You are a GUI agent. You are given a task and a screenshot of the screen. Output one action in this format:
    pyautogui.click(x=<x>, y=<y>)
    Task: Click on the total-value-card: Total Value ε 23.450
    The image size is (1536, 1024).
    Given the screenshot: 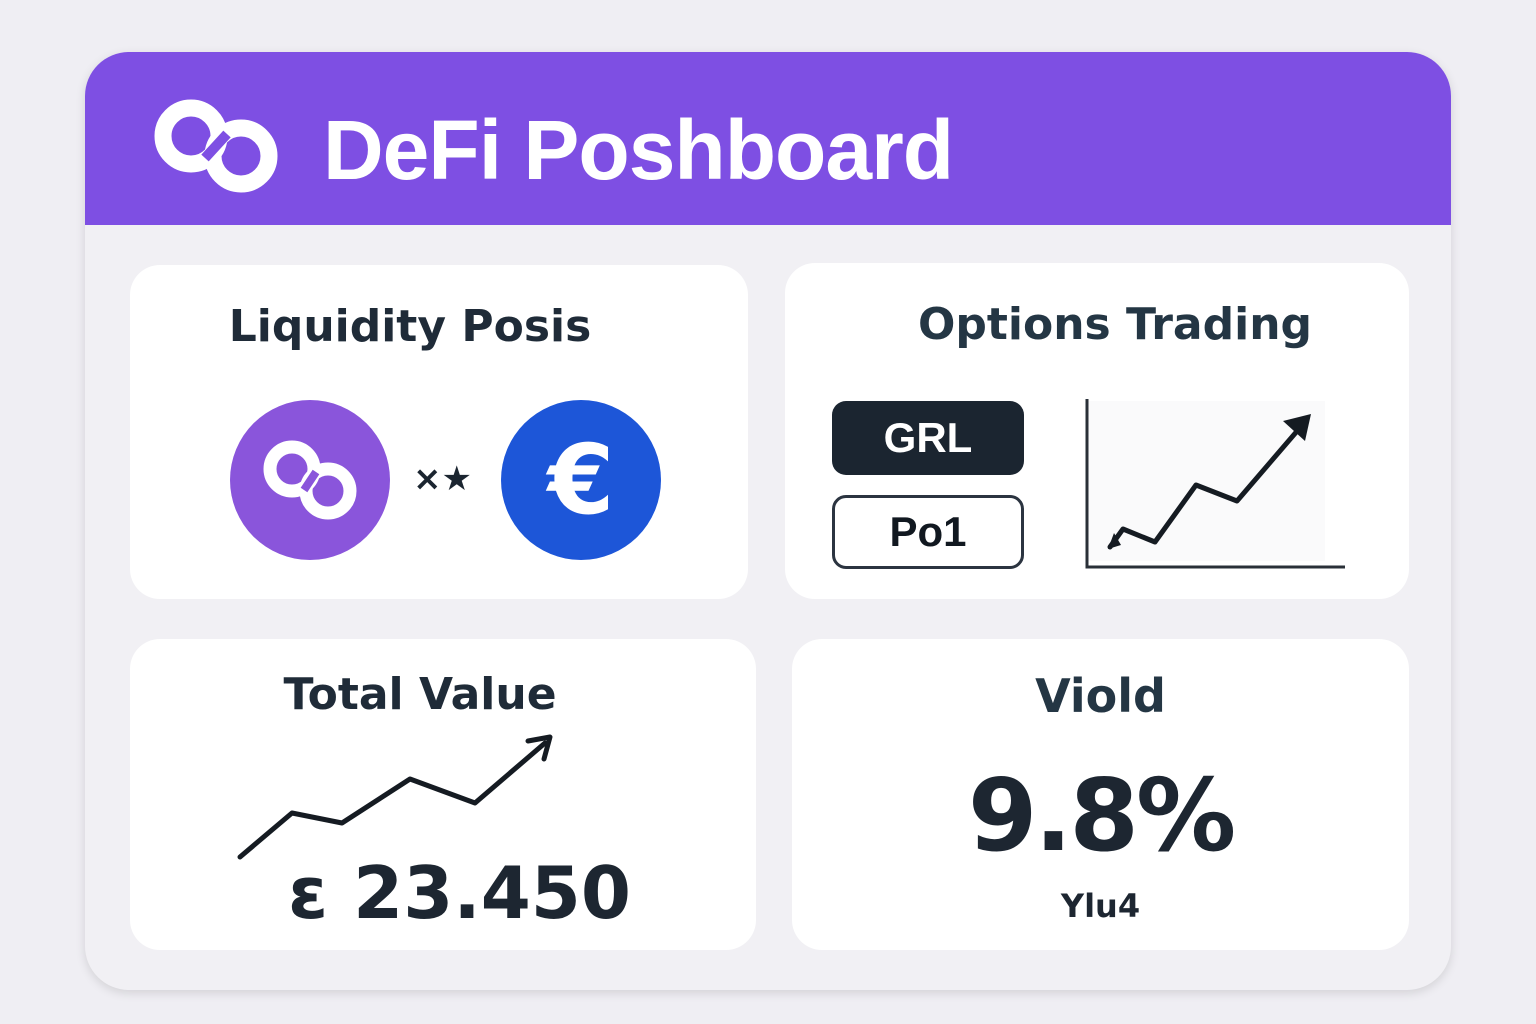 What is the action you would take?
    pyautogui.click(x=443, y=794)
    